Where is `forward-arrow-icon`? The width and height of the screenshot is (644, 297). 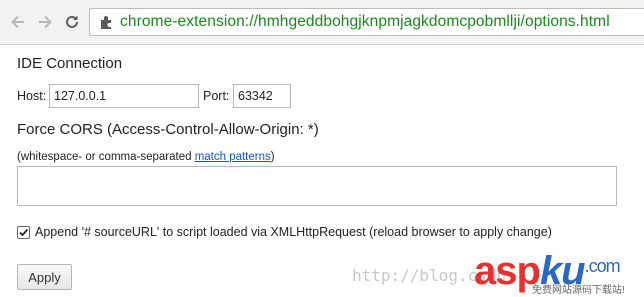
forward-arrow-icon is located at coordinates (45, 22).